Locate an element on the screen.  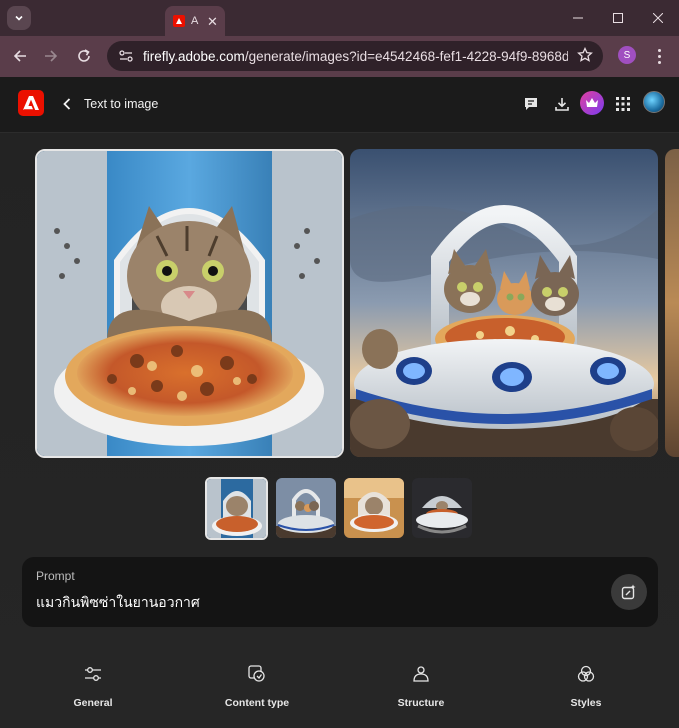
browser-profile-avatar: S is located at coordinates (627, 55).